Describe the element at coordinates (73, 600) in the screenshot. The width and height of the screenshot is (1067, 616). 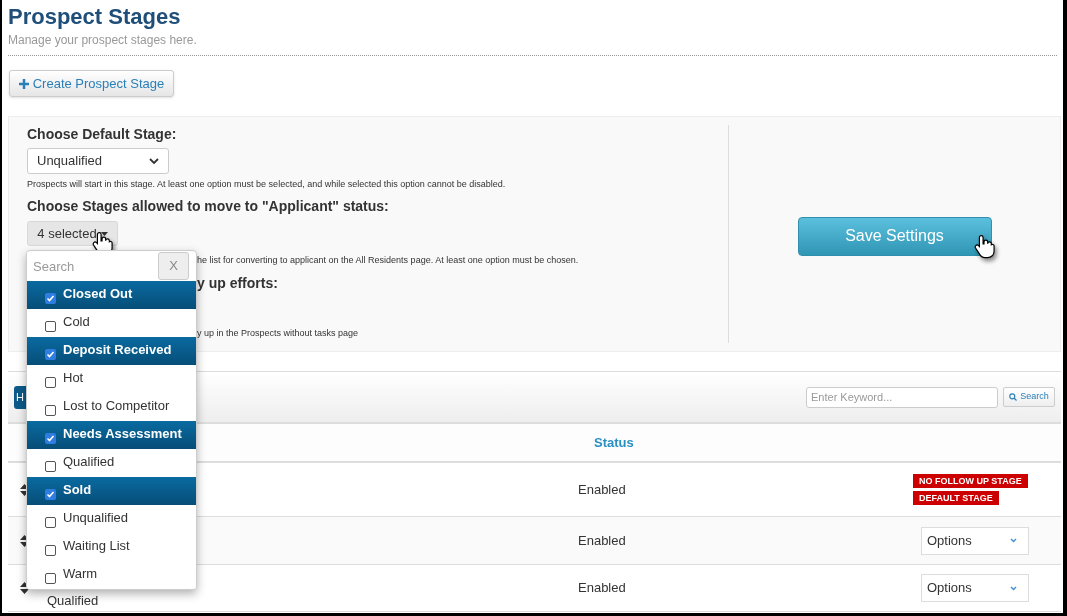
I see `table-cell-text: Qualified` at that location.